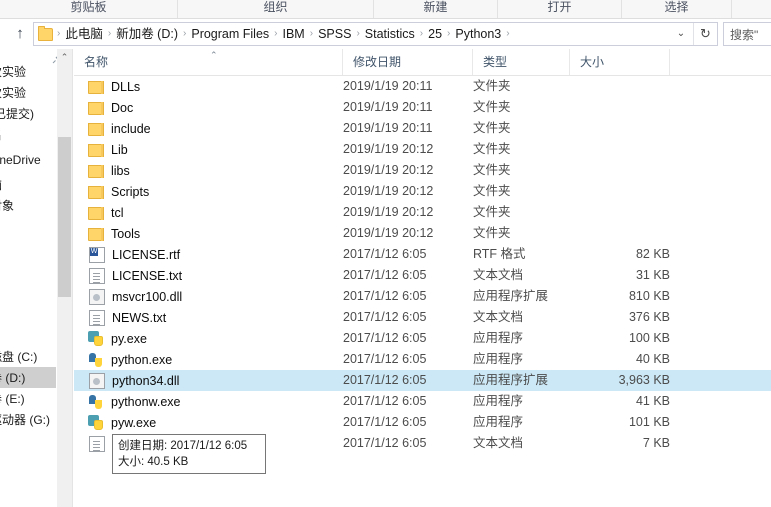 The width and height of the screenshot is (771, 507). Describe the element at coordinates (422, 233) in the screenshot. I see `table-row: Tools 2019/1/19 20:12 文件夹` at that location.